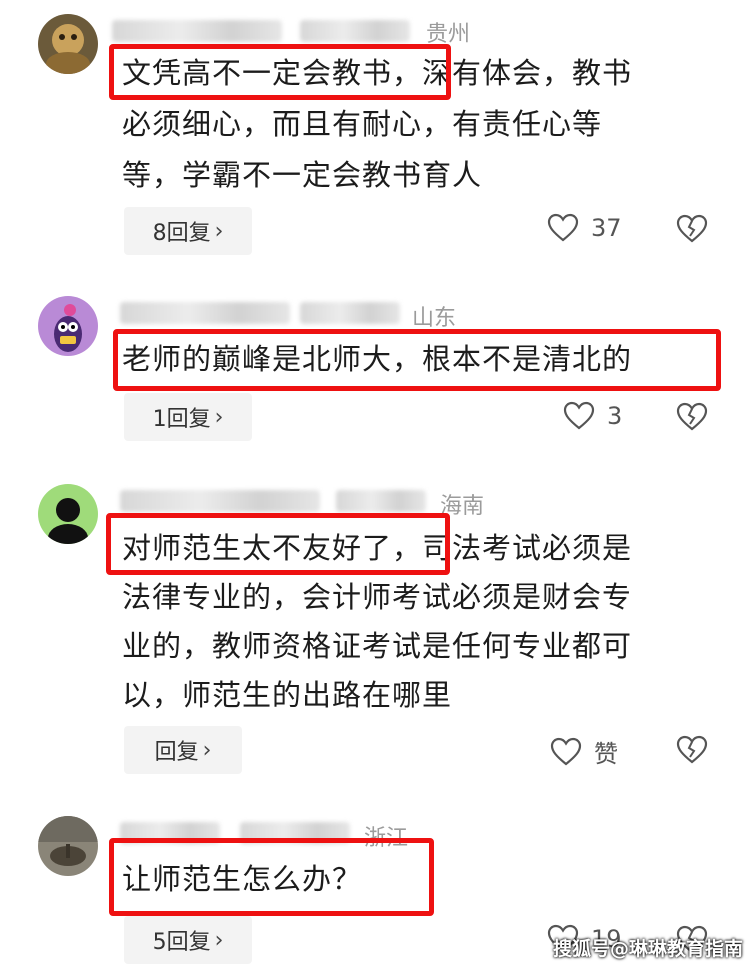 Image resolution: width=751 pixels, height=967 pixels. Describe the element at coordinates (462, 506) in the screenshot. I see `location-label: 海南` at that location.